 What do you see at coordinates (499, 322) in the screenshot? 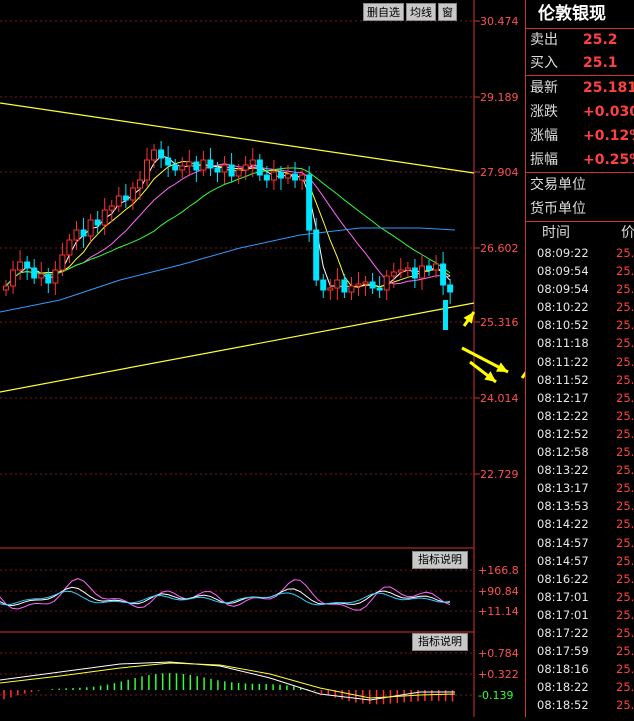
I see `price-tick-label: 25.316` at bounding box center [499, 322].